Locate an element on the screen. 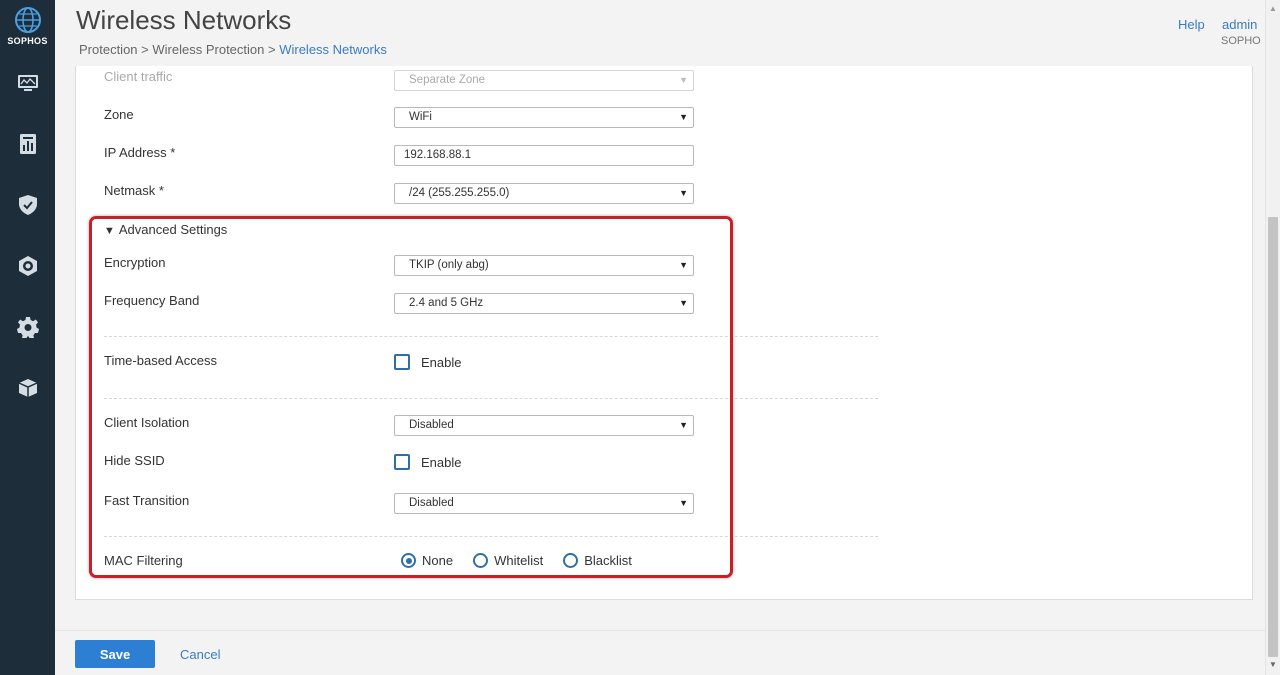 This screenshot has height=675, width=1280. radio-none is located at coordinates (408, 560).